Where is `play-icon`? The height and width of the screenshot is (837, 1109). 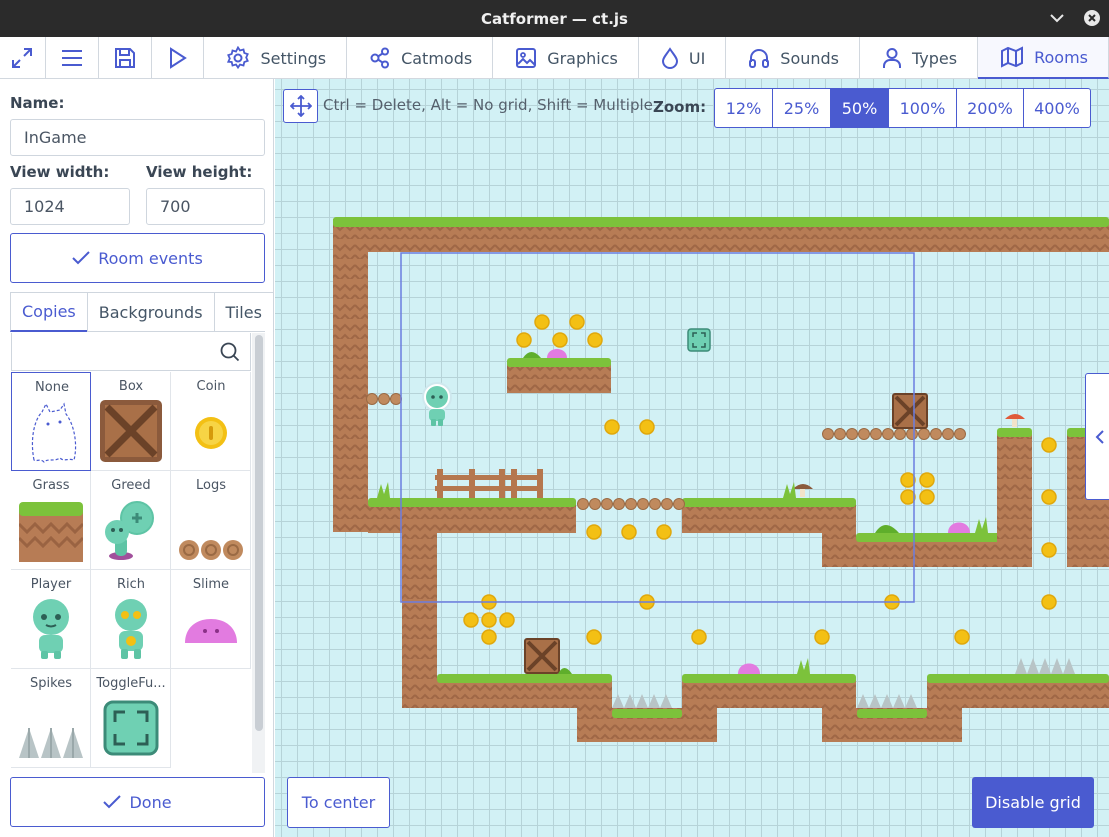
play-icon is located at coordinates (178, 58).